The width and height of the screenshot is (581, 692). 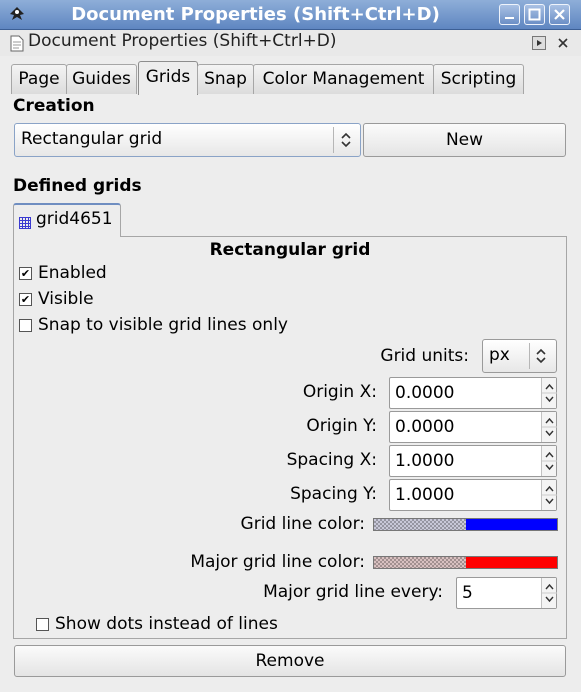 What do you see at coordinates (39, 79) in the screenshot?
I see `tab-page: Page` at bounding box center [39, 79].